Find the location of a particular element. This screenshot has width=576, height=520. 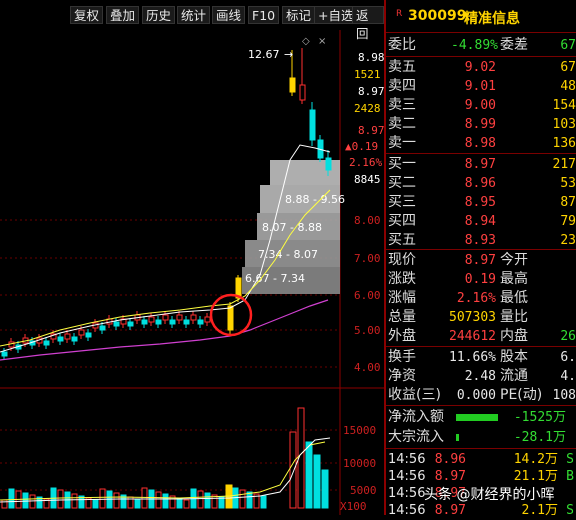

weibi-label: 委比 is located at coordinates (402, 45).